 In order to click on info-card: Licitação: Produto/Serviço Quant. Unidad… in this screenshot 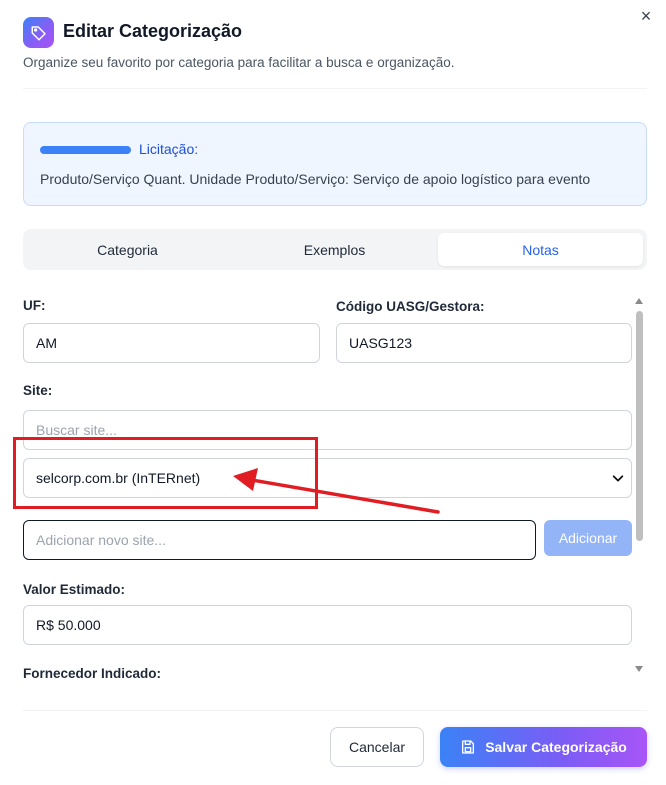, I will do `click(335, 164)`.